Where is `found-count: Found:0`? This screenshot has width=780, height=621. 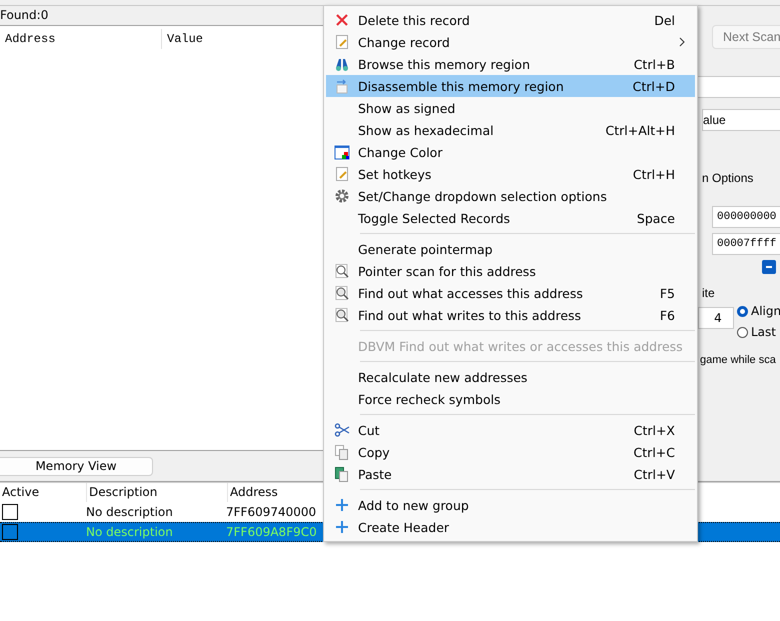
found-count: Found:0 is located at coordinates (25, 15).